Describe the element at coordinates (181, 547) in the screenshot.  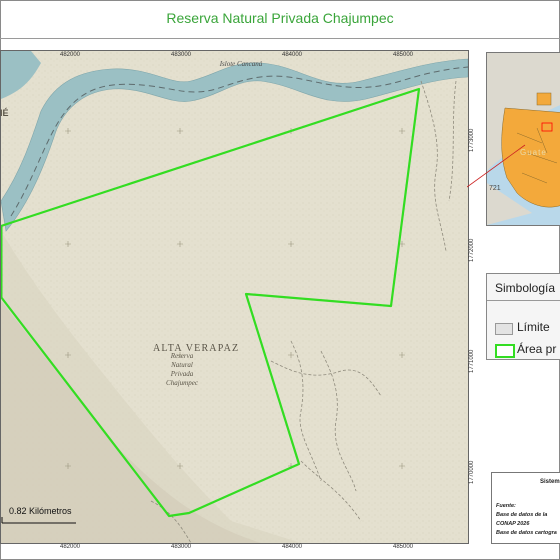
I see `x-tick-bottom: 483000` at that location.